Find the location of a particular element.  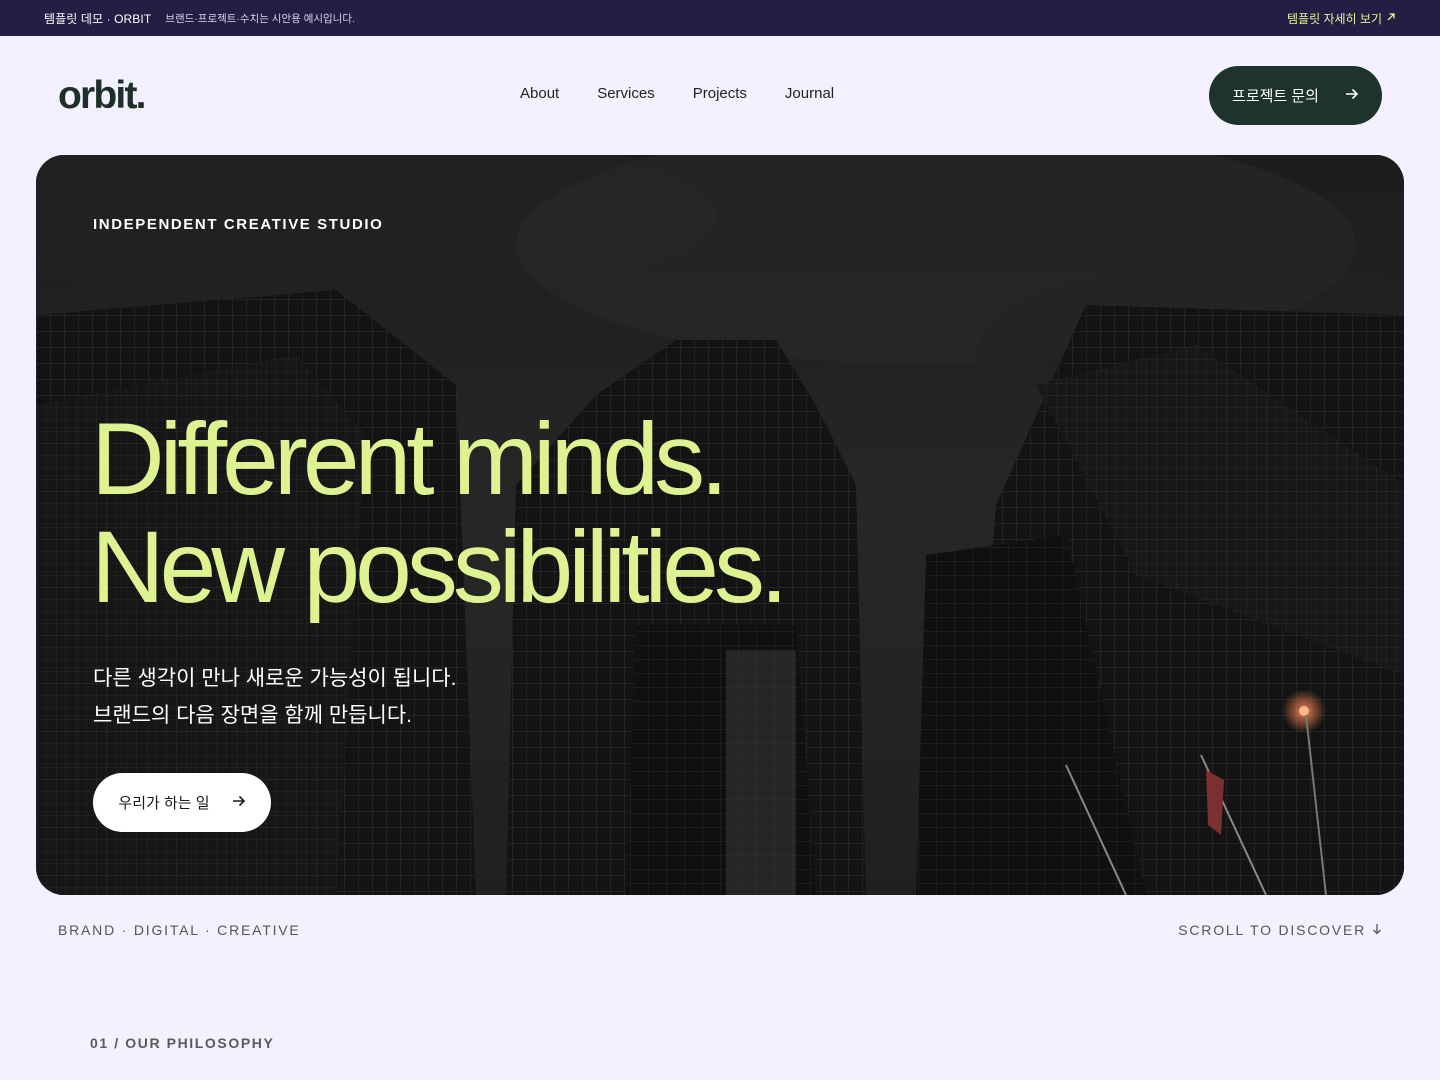

project-inquiry-button: 프로젝트 문의 is located at coordinates (1295, 95).